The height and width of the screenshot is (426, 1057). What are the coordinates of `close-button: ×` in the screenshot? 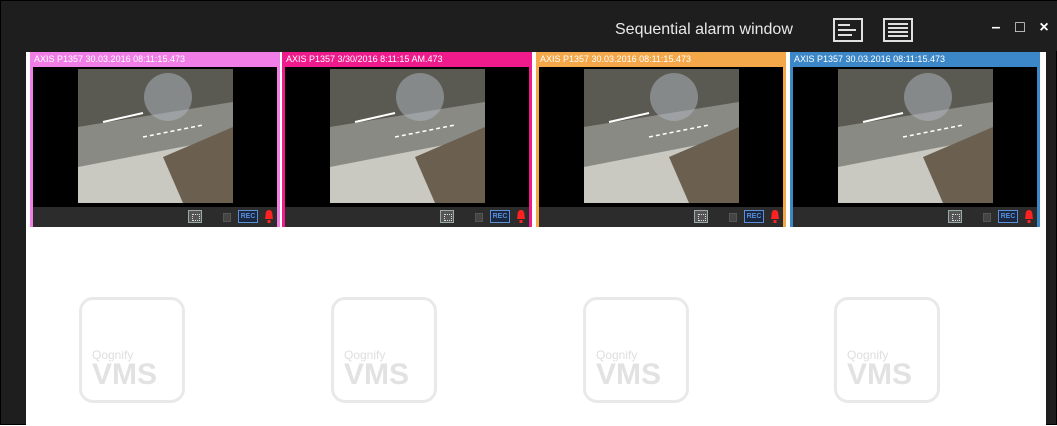 It's located at (1044, 28).